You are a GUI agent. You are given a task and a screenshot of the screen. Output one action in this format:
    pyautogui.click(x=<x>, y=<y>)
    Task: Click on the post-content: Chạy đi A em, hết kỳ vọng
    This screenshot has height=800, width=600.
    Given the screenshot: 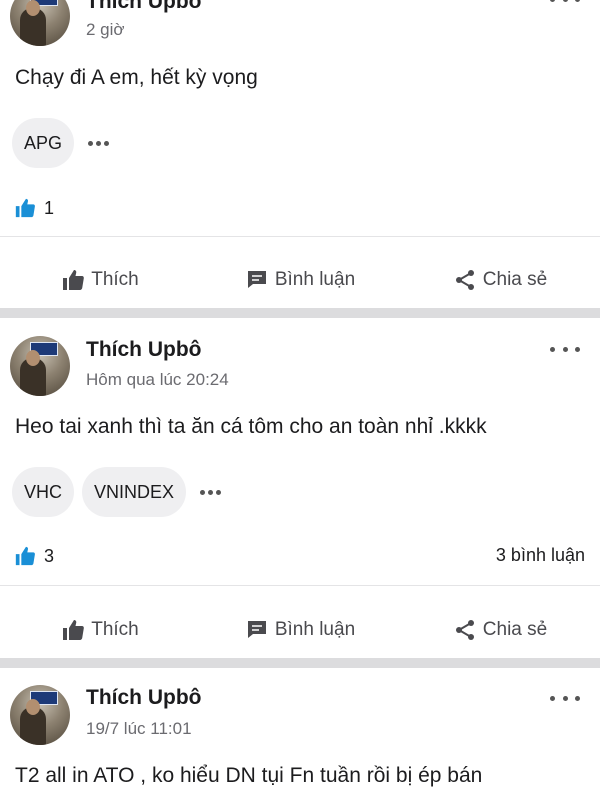 What is the action you would take?
    pyautogui.click(x=136, y=77)
    